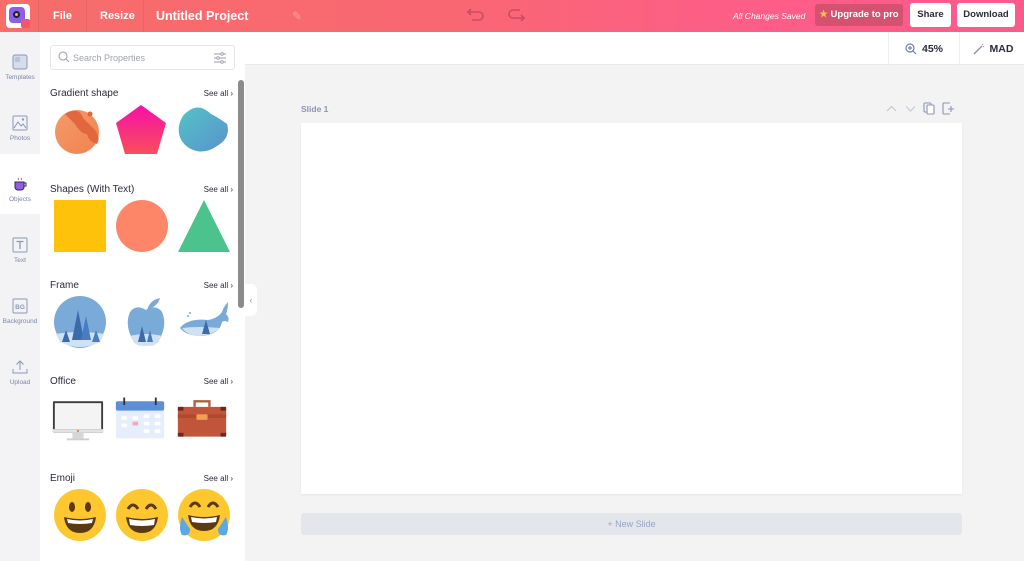 This screenshot has height=561, width=1024. What do you see at coordinates (140, 418) in the screenshot?
I see `calendar-icon` at bounding box center [140, 418].